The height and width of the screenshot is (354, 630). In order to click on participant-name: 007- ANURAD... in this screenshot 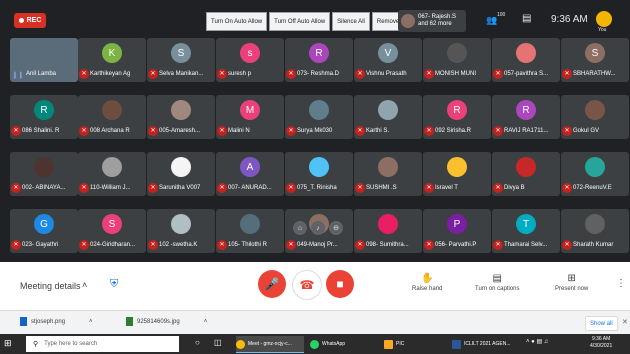, I will do `click(250, 188)`.